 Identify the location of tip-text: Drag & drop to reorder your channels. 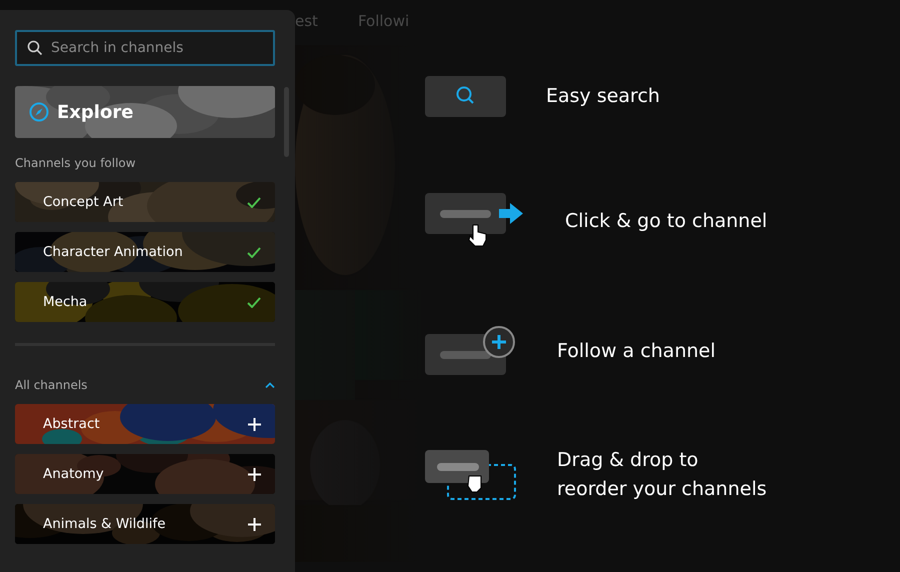
(662, 475).